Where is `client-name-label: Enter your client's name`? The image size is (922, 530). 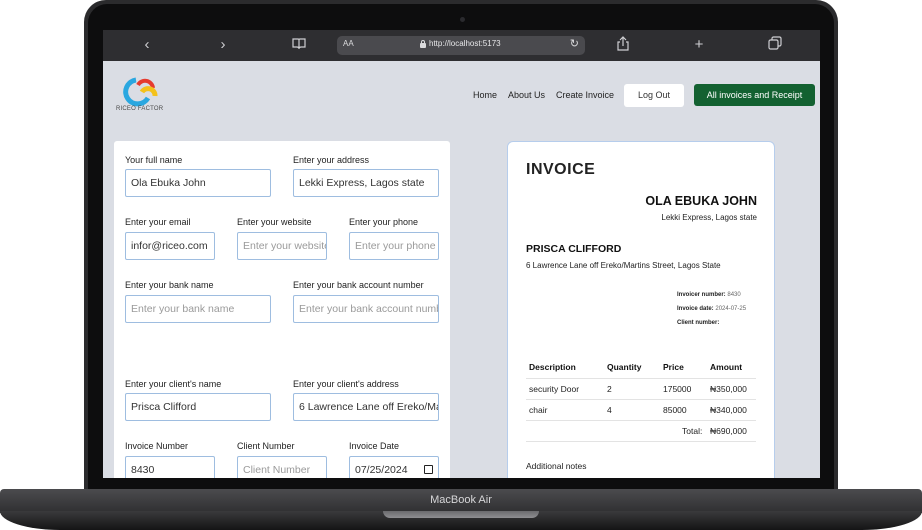 client-name-label: Enter your client's name is located at coordinates (173, 384).